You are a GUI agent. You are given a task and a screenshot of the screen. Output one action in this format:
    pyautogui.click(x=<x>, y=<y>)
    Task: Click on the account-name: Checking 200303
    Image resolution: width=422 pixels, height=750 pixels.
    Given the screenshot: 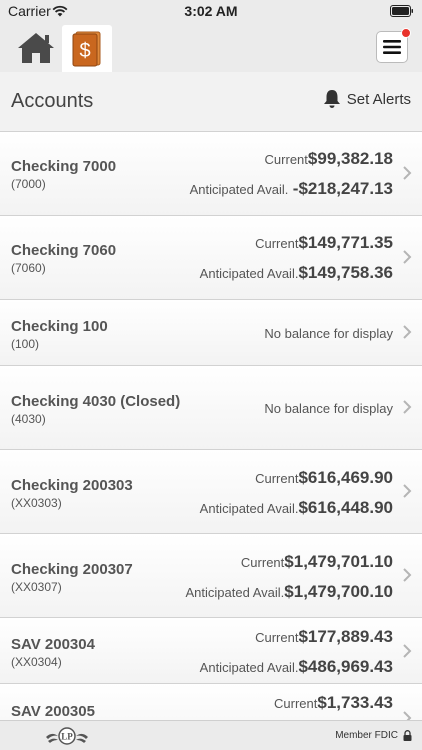 What is the action you would take?
    pyautogui.click(x=72, y=485)
    